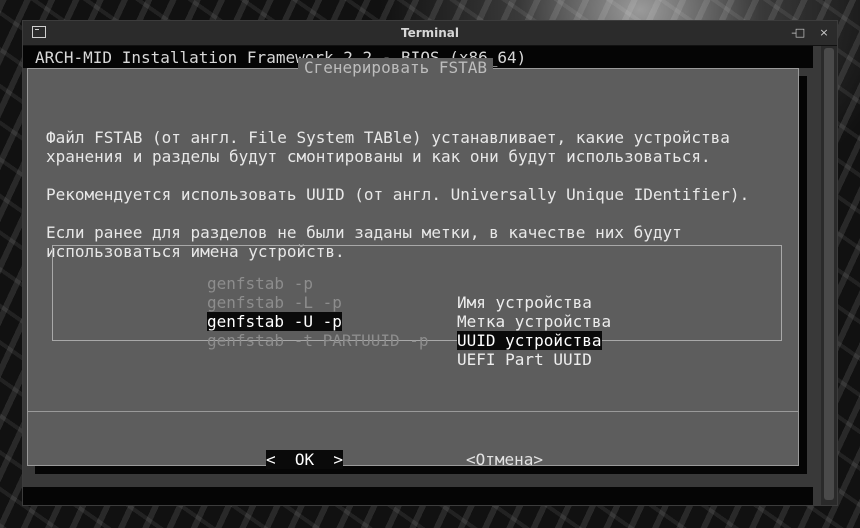 Image resolution: width=860 pixels, height=528 pixels. I want to click on window-title: Terminal, so click(430, 33).